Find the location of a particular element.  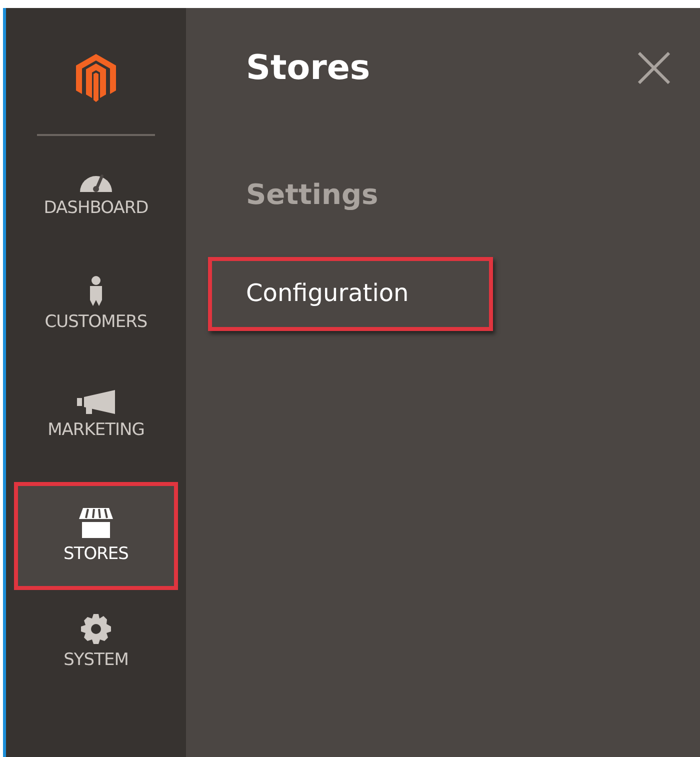

logo-icon is located at coordinates (96, 78).